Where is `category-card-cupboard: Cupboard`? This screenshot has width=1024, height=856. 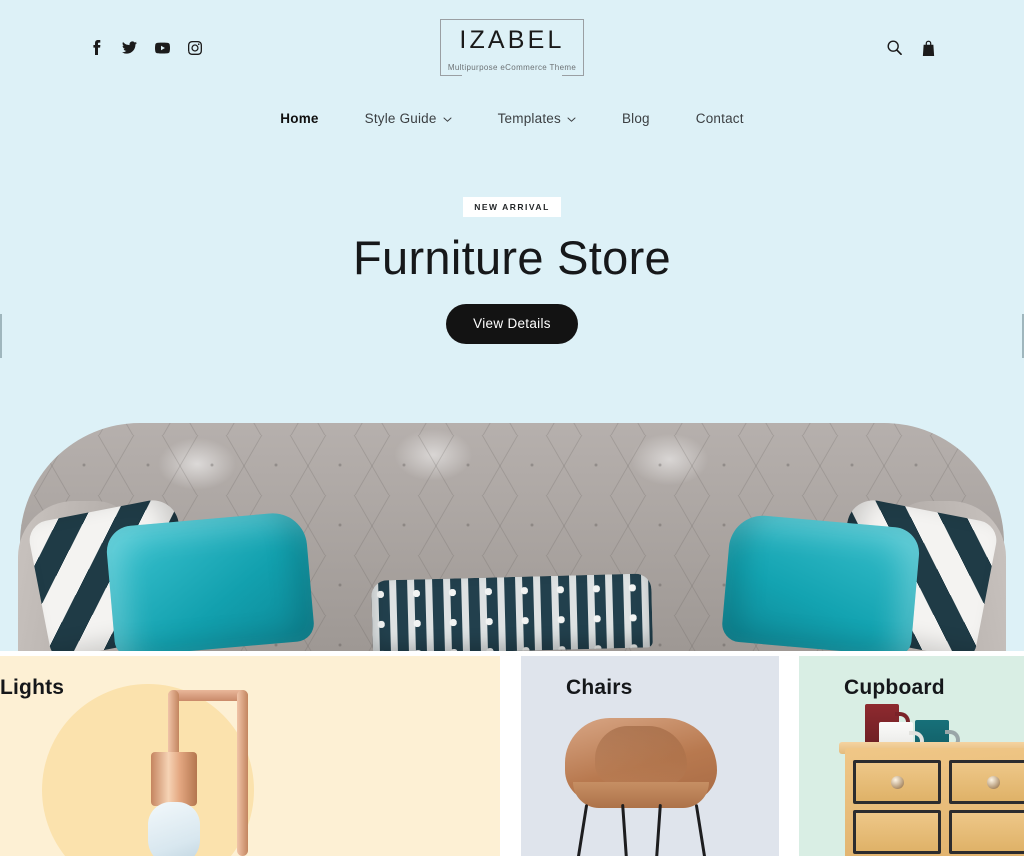 category-card-cupboard: Cupboard is located at coordinates (911, 756).